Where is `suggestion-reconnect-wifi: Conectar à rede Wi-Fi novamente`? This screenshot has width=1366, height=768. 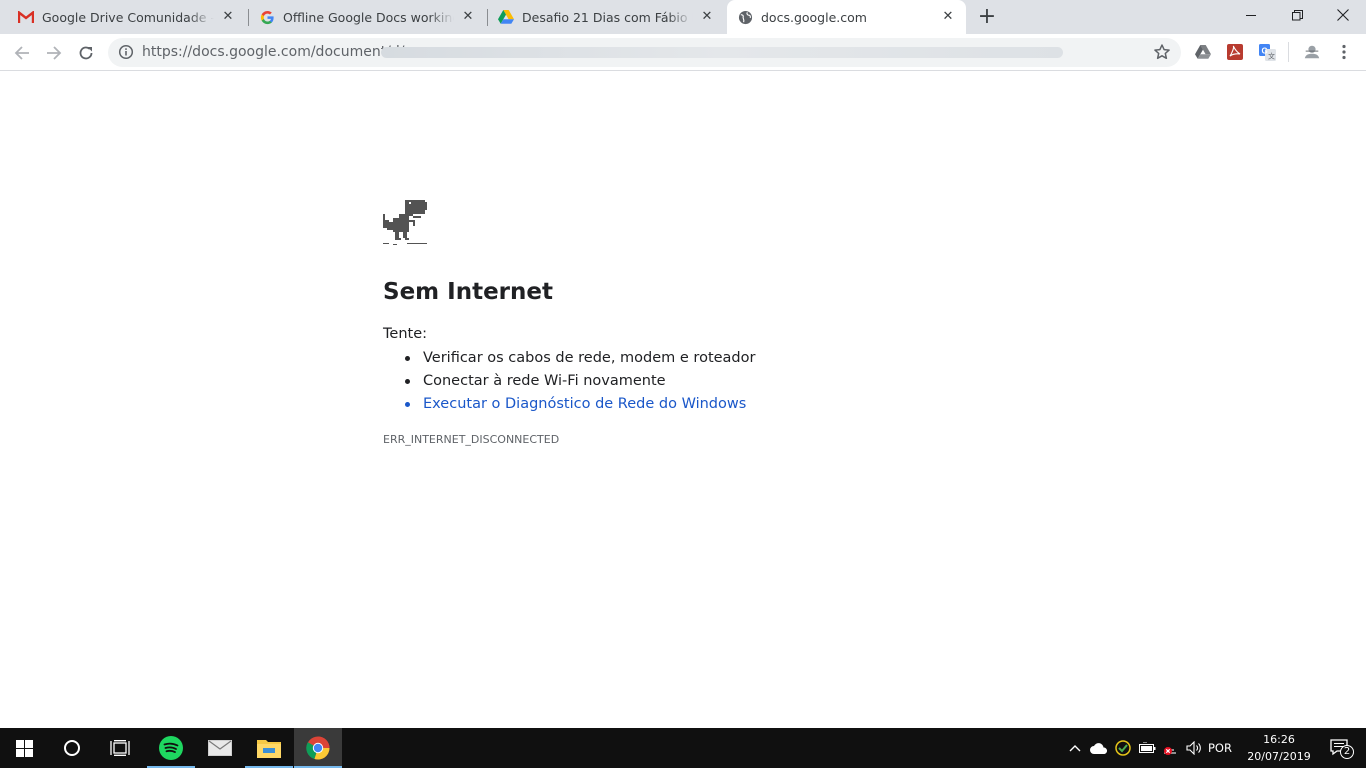
suggestion-reconnect-wifi: Conectar à rede Wi-Fi novamente is located at coordinates (569, 381).